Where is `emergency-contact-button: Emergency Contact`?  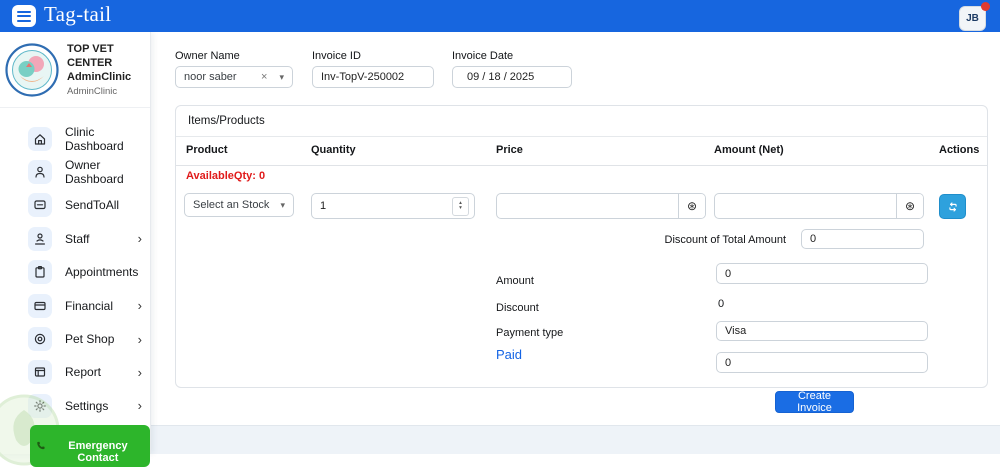
emergency-contact-button: Emergency Contact is located at coordinates (90, 446).